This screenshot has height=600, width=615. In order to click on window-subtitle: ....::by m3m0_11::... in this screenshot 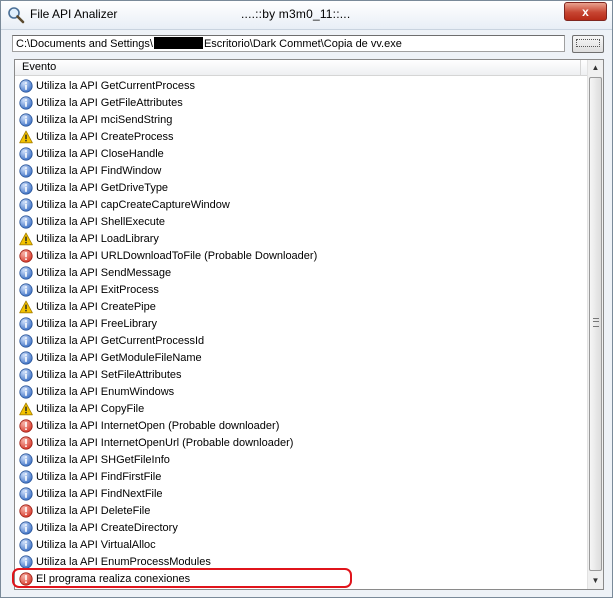, I will do `click(296, 14)`.